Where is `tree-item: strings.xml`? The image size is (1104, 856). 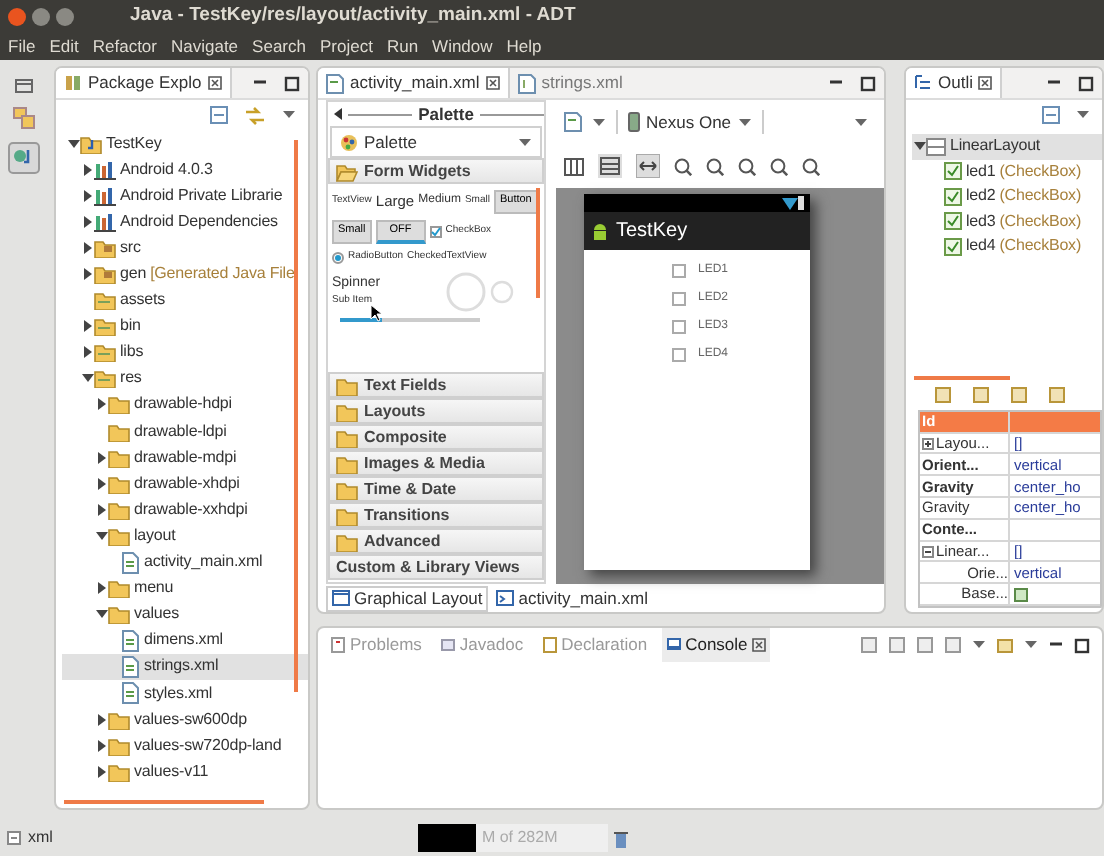 tree-item: strings.xml is located at coordinates (185, 666).